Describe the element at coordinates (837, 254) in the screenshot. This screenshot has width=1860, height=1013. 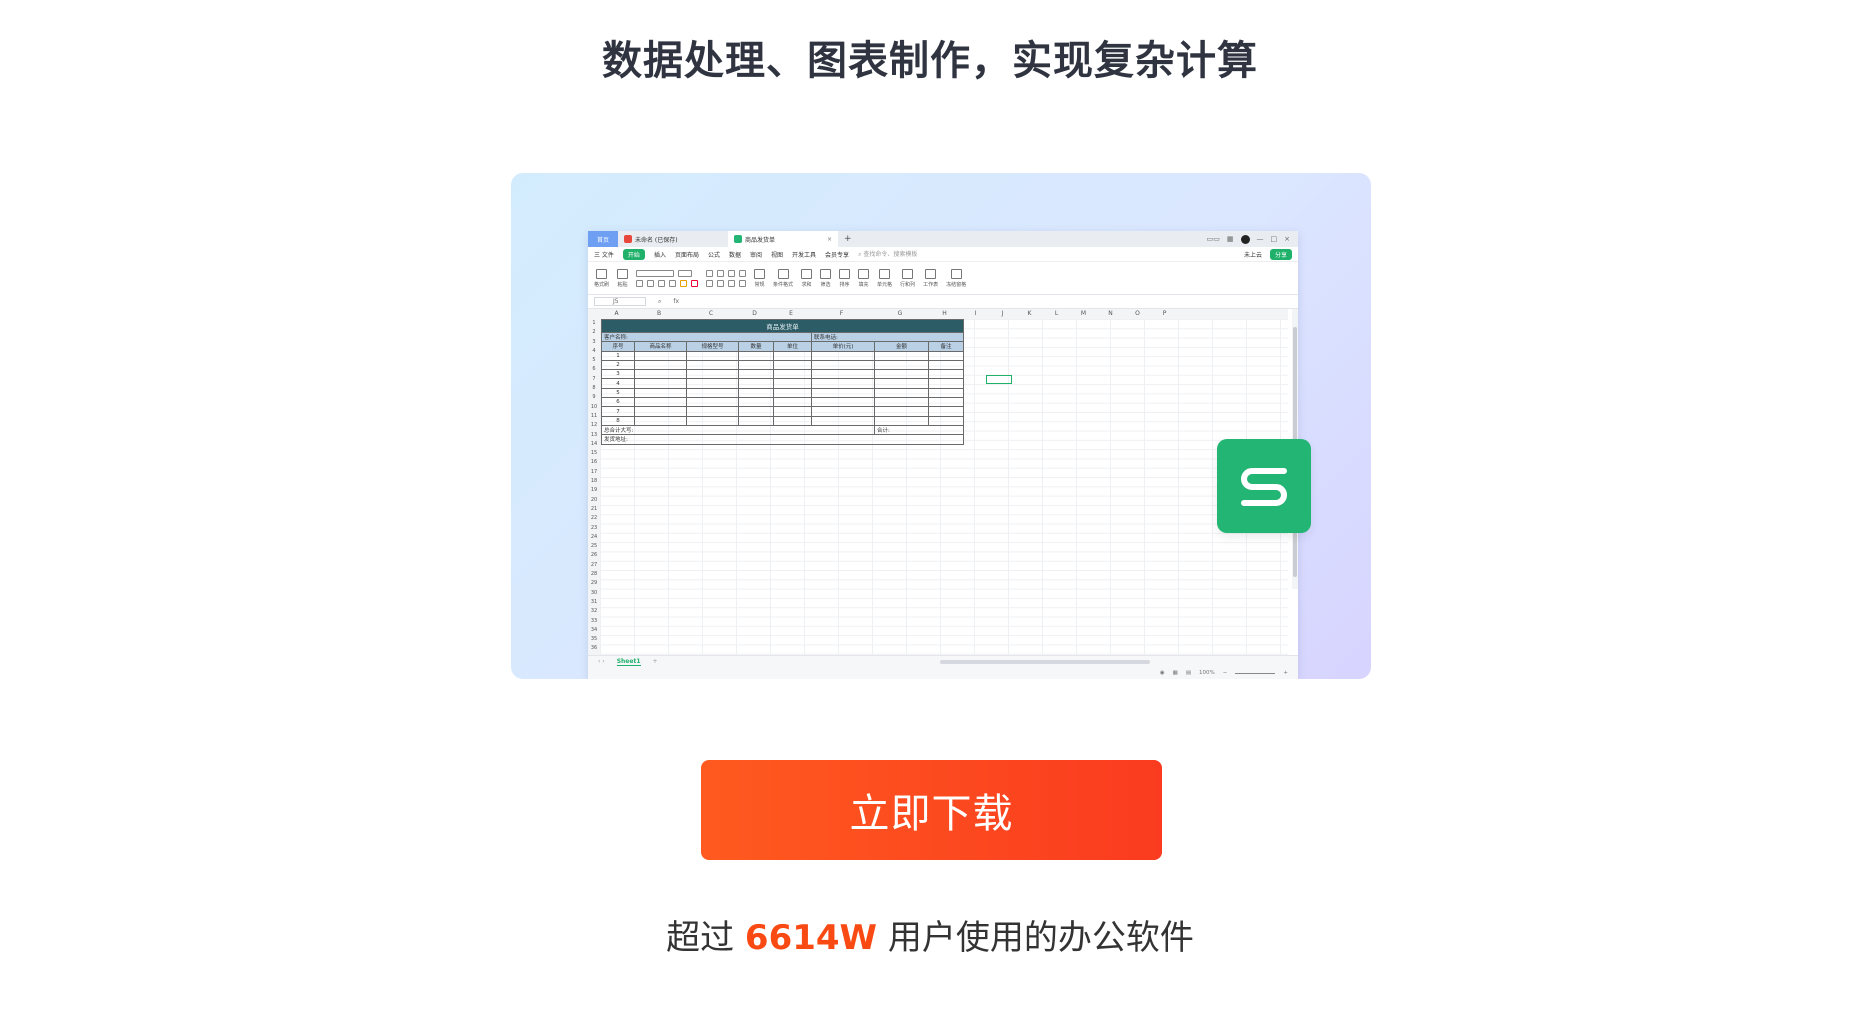
I see `menu-member: 会员专享` at that location.